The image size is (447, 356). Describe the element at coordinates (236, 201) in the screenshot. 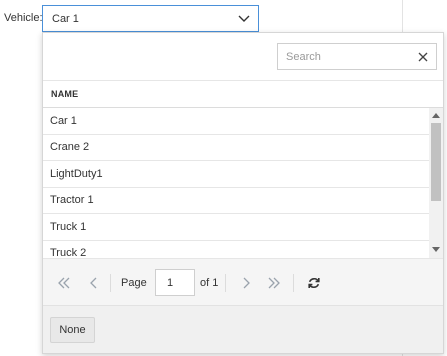

I see `list-item: Tractor 1` at that location.